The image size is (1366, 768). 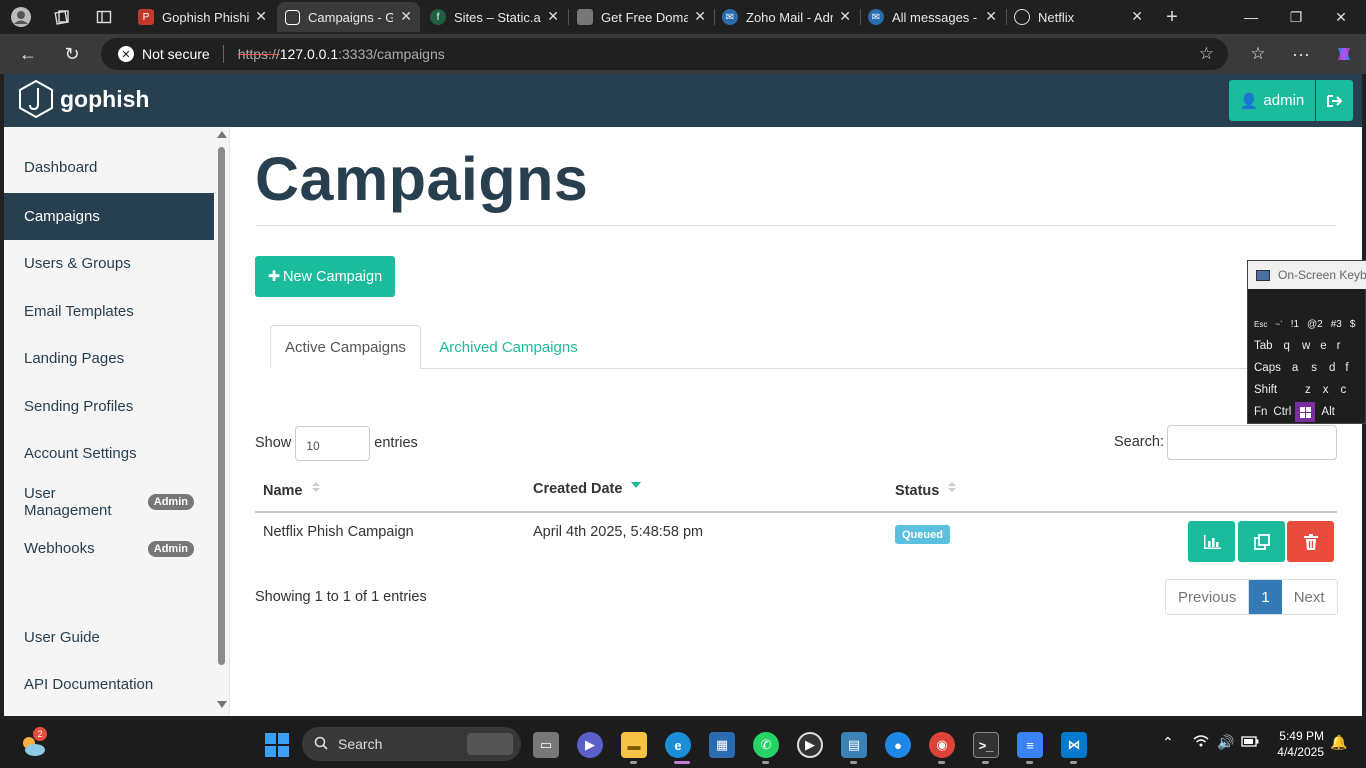 What do you see at coordinates (109, 637) in the screenshot?
I see `sidebar-item-user-guide: User Guide` at bounding box center [109, 637].